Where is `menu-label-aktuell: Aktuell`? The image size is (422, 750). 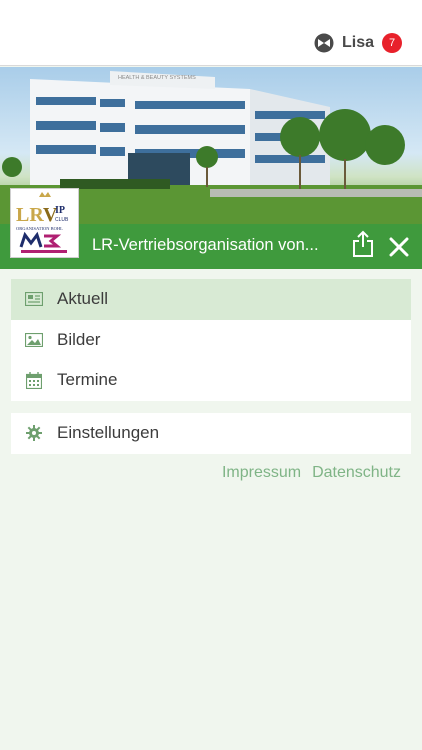 menu-label-aktuell: Aktuell is located at coordinates (83, 299).